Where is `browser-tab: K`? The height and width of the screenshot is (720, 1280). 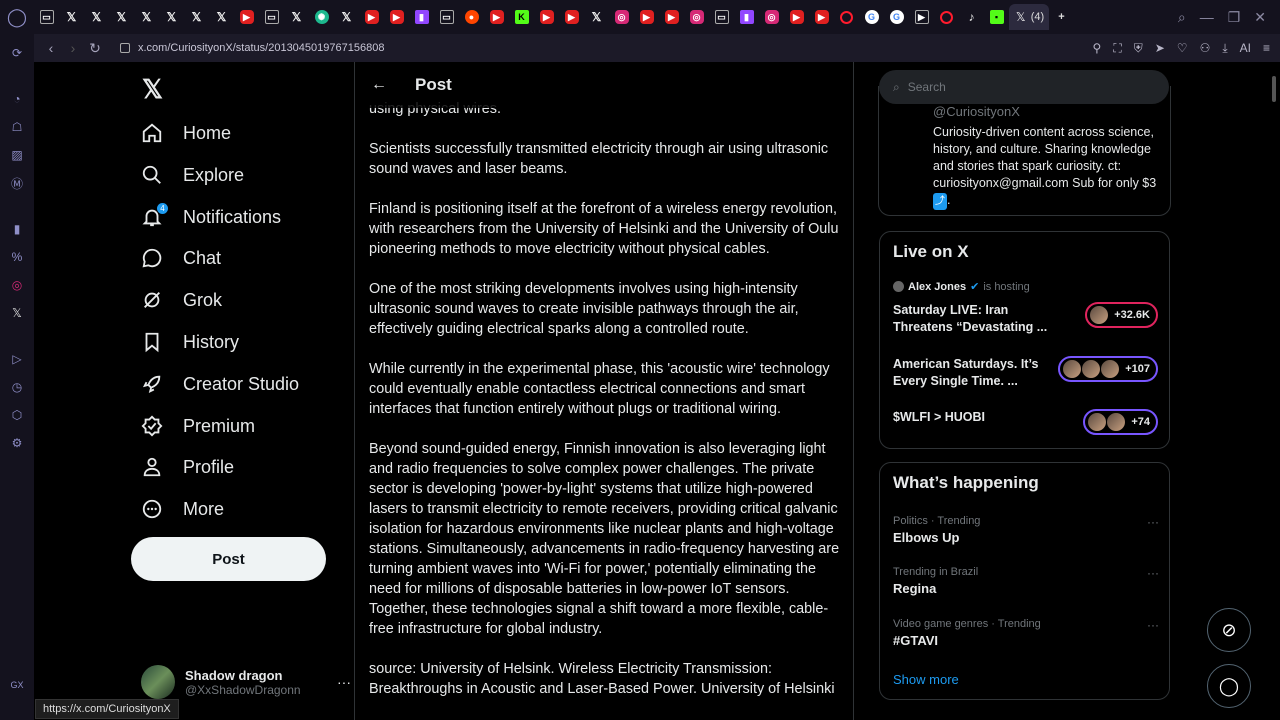 browser-tab: K is located at coordinates (521, 17).